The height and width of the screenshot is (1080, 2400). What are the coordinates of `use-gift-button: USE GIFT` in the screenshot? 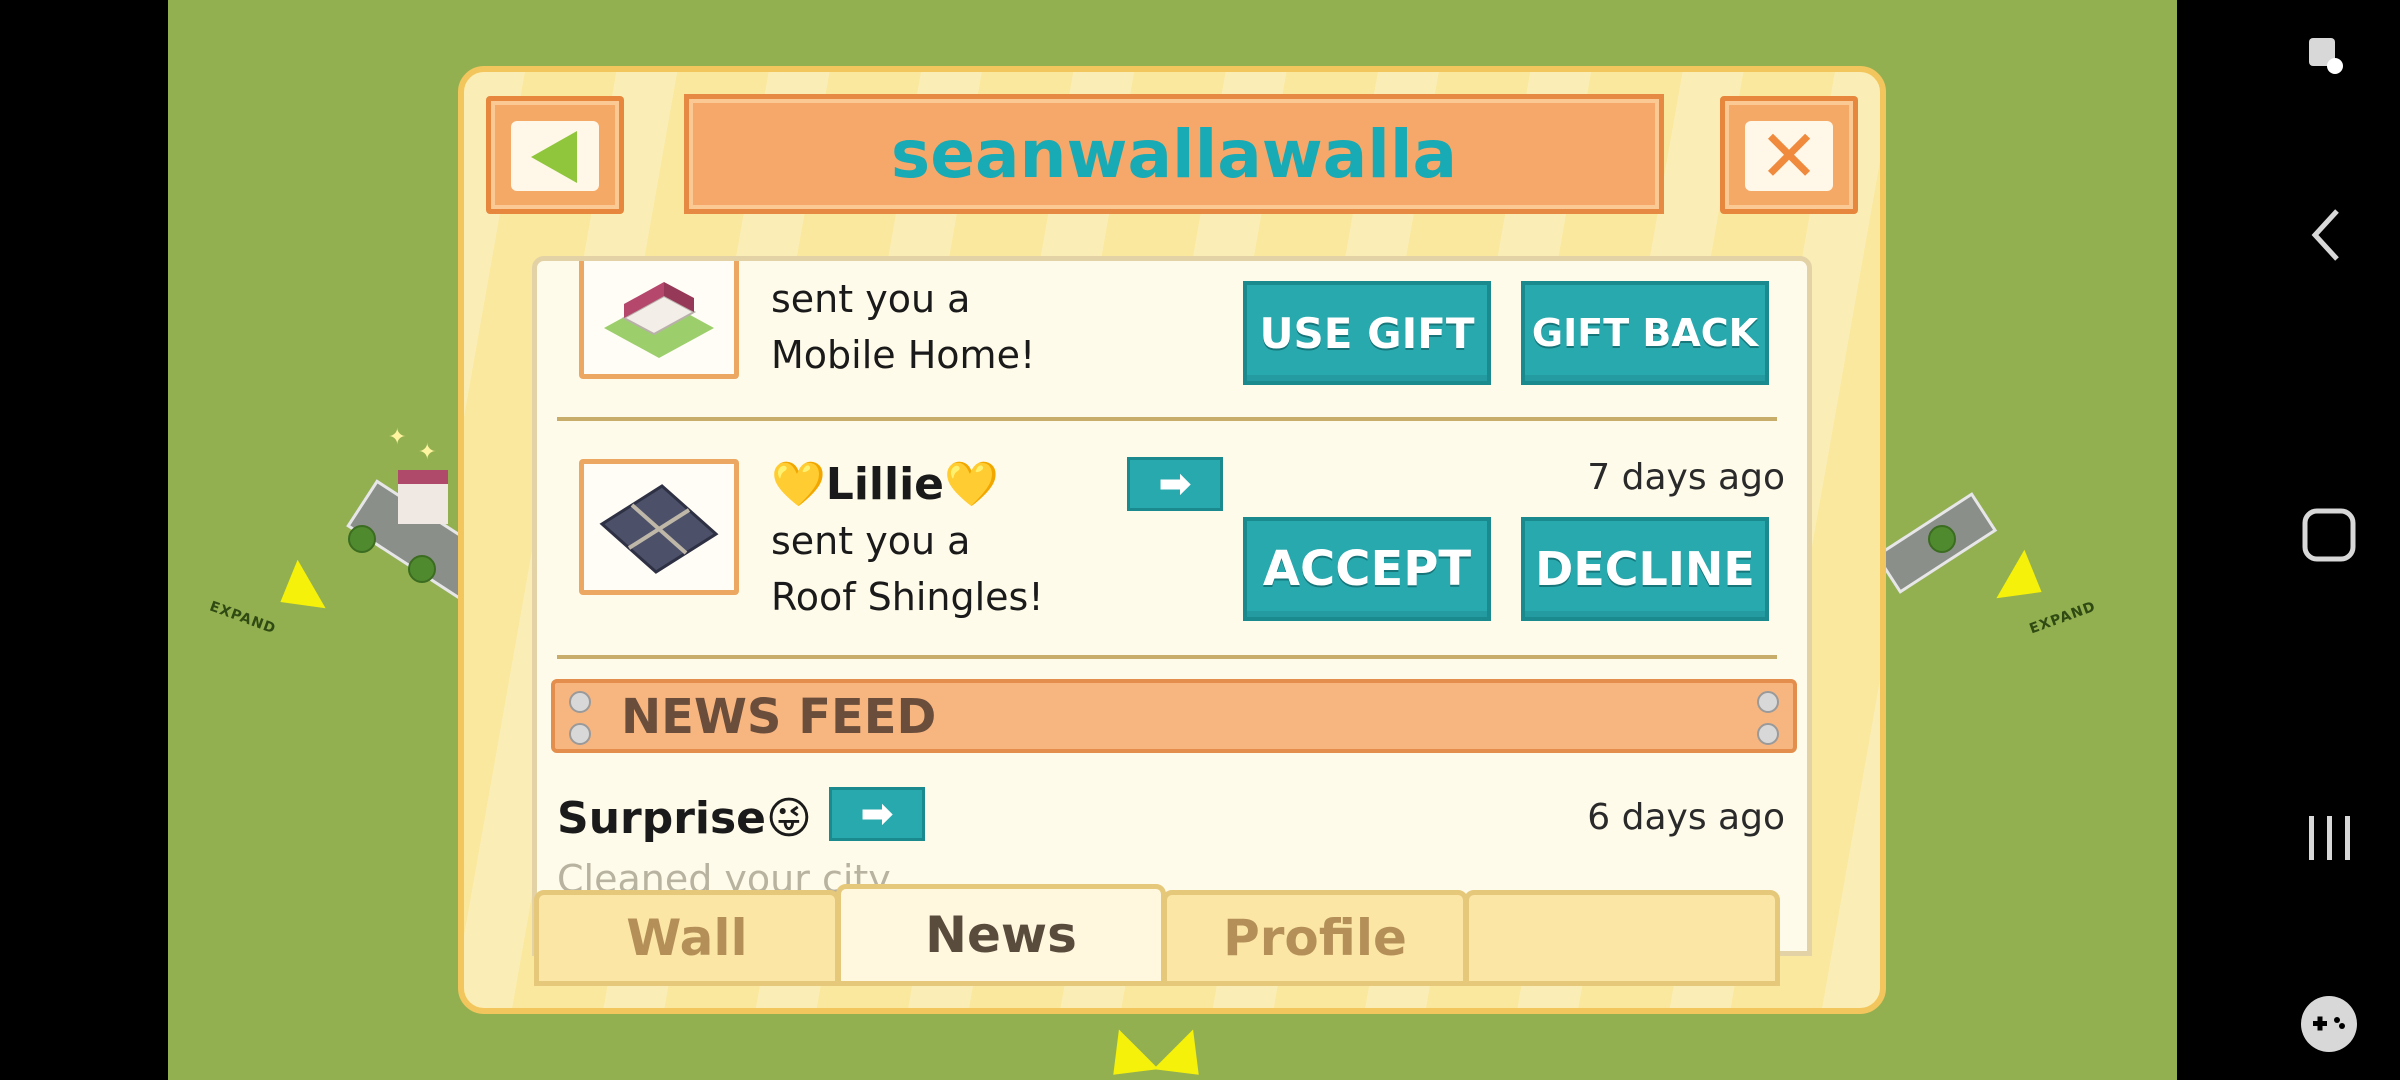 It's located at (1367, 333).